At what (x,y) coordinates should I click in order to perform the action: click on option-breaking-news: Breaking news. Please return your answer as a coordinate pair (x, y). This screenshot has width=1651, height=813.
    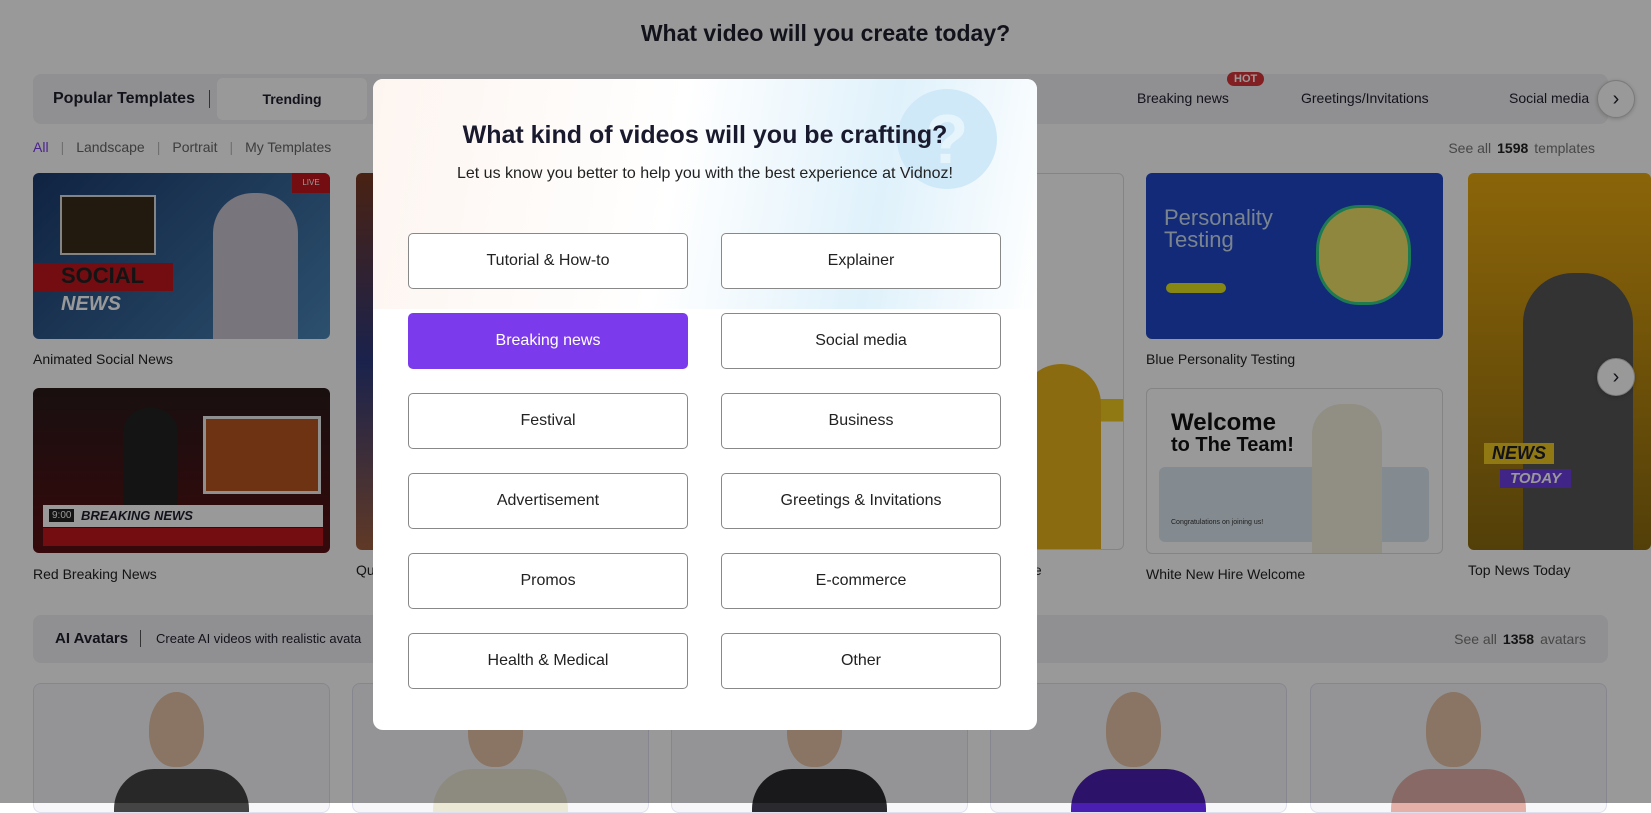
    Looking at the image, I should click on (548, 341).